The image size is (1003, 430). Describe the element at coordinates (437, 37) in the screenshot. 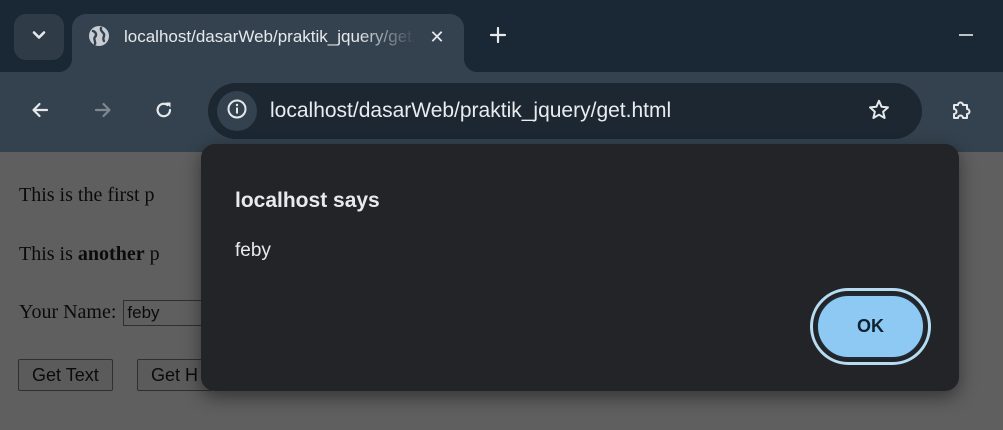

I see `tab-close-button: ✕` at that location.